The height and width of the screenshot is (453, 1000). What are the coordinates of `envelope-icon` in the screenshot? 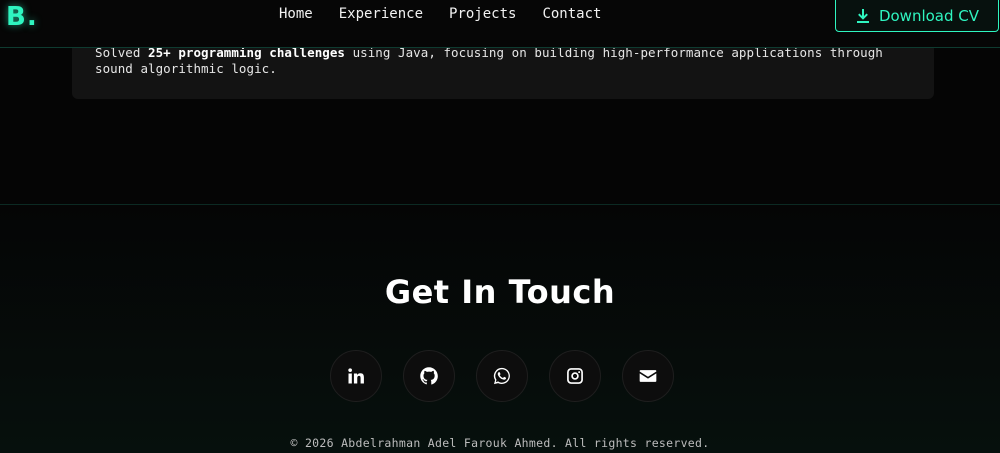 It's located at (648, 376).